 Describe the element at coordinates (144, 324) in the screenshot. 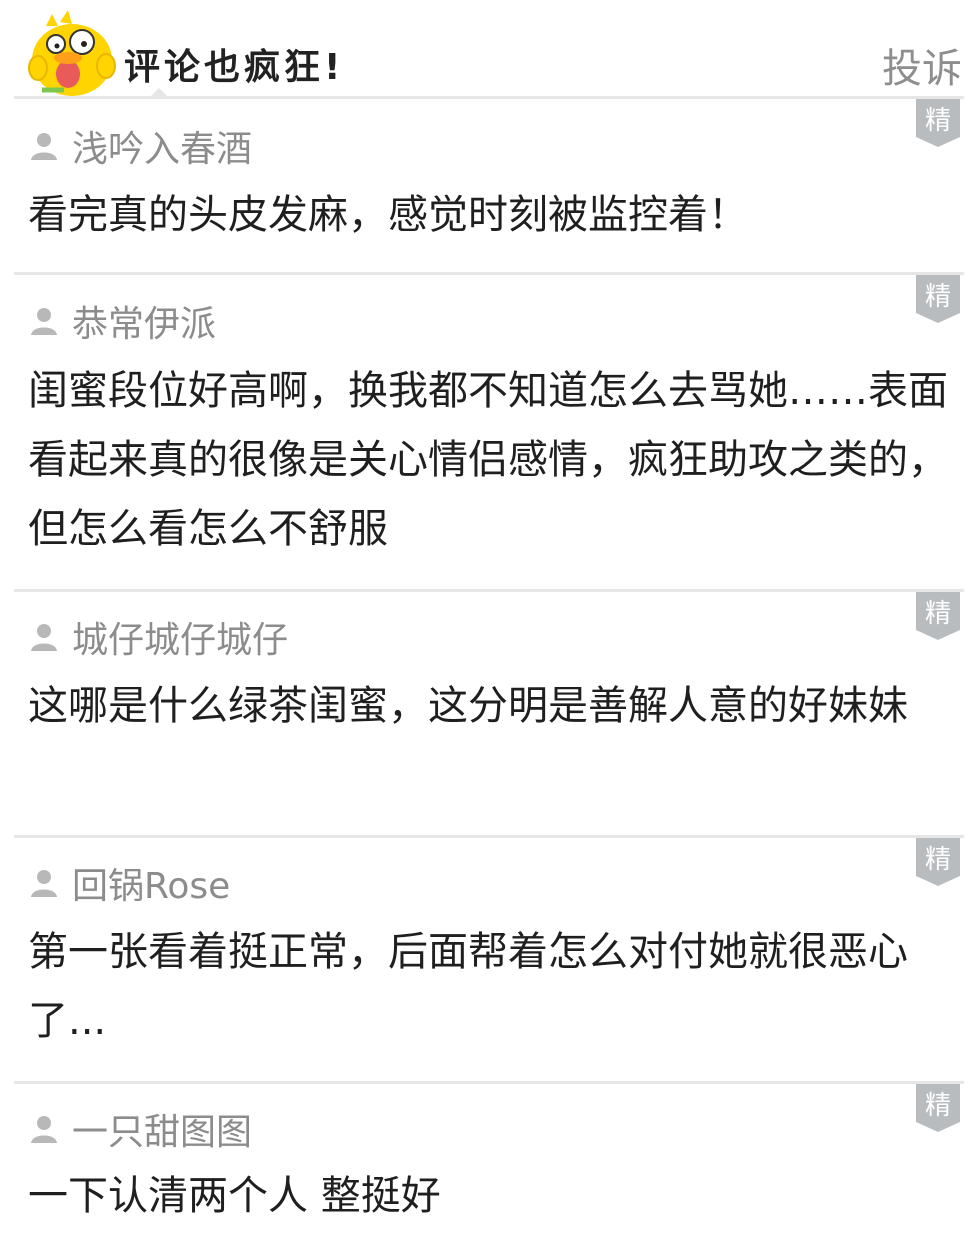

I see `username: 恭常伊派` at that location.